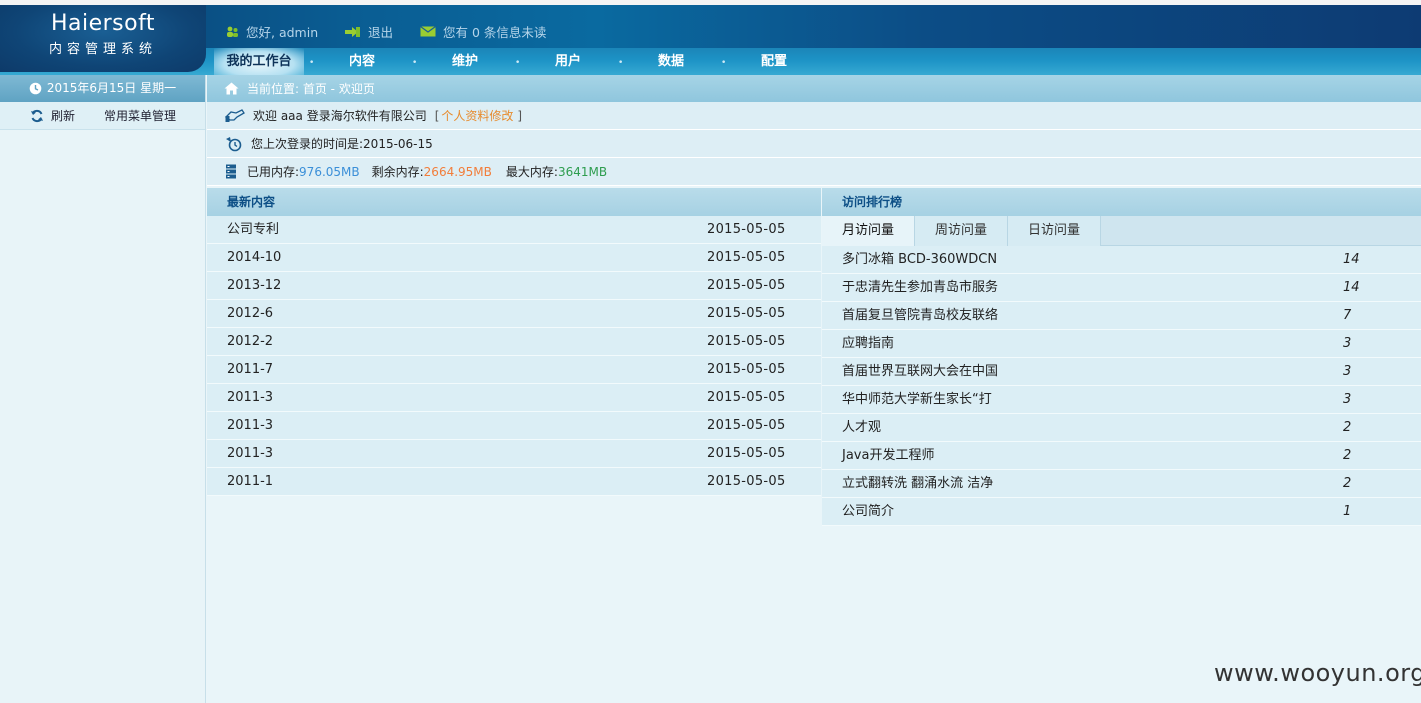 This screenshot has width=1421, height=703. I want to click on messages-link: 您有 0 条信息未读, so click(483, 31).